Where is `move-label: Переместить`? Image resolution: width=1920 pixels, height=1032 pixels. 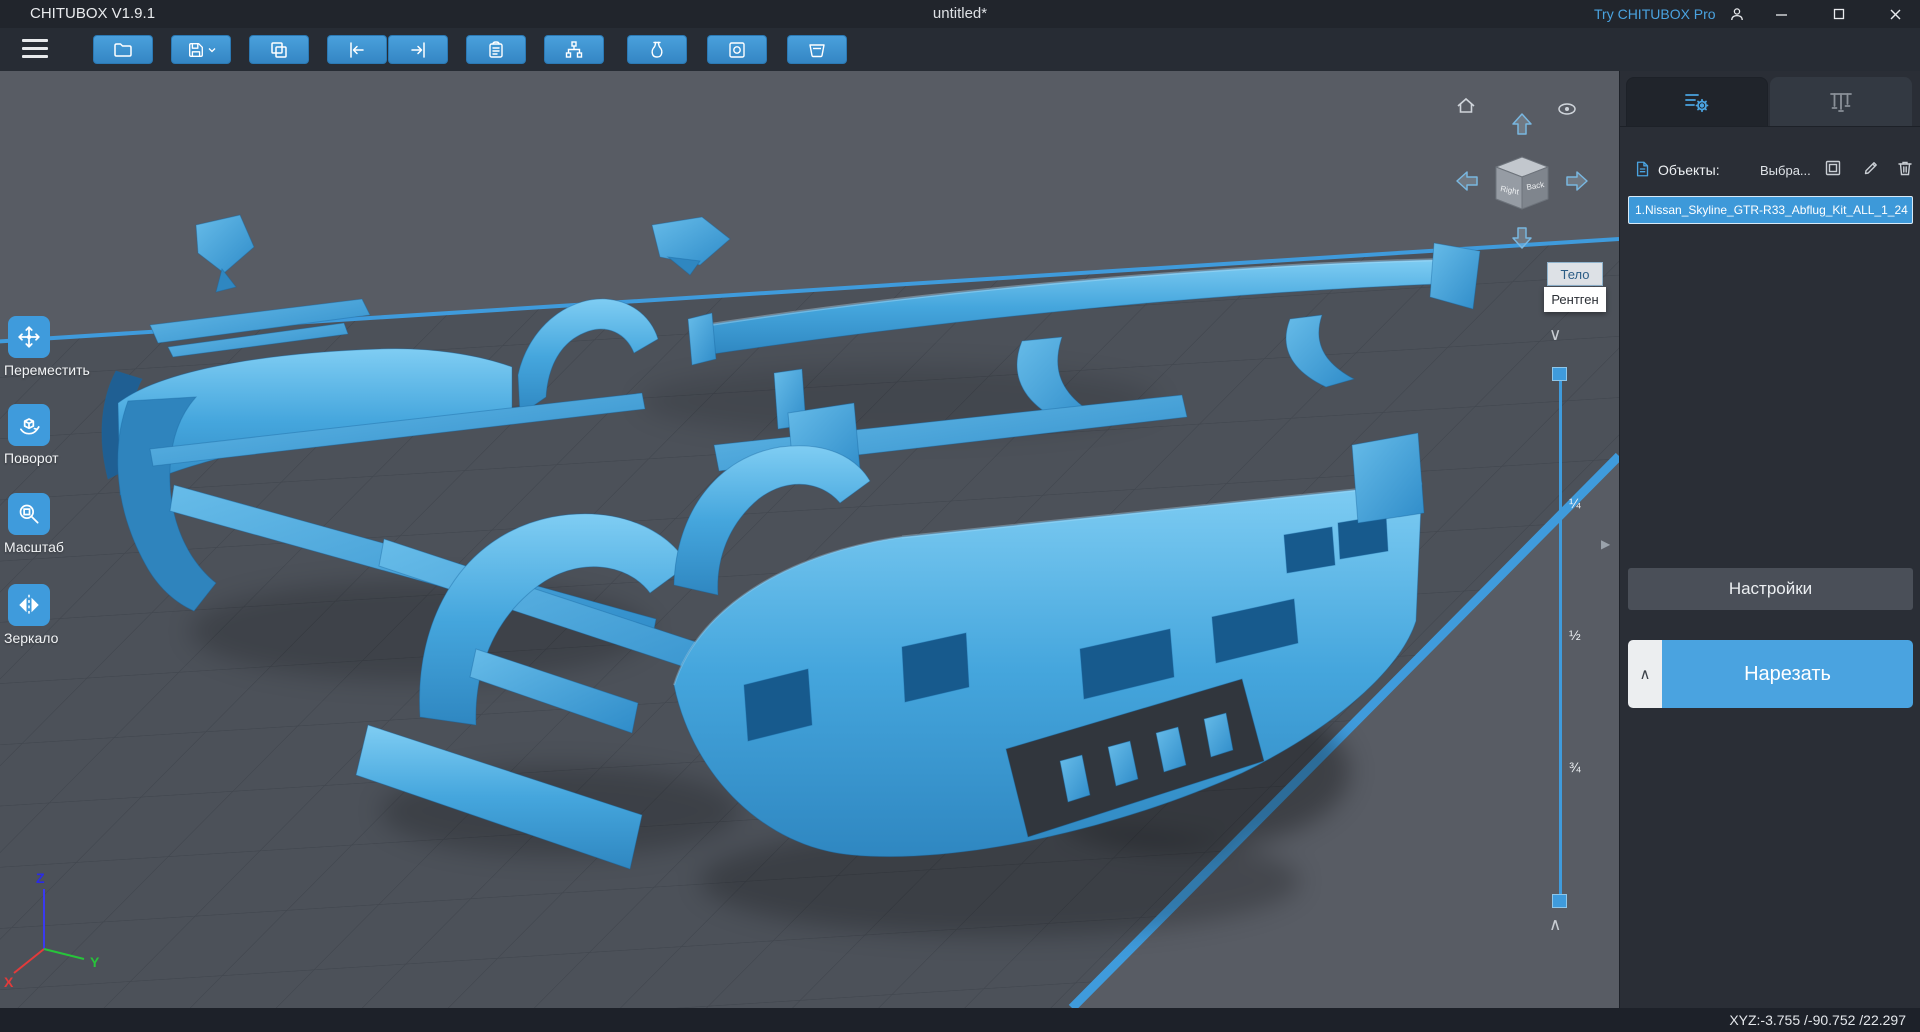 move-label: Переместить is located at coordinates (47, 370).